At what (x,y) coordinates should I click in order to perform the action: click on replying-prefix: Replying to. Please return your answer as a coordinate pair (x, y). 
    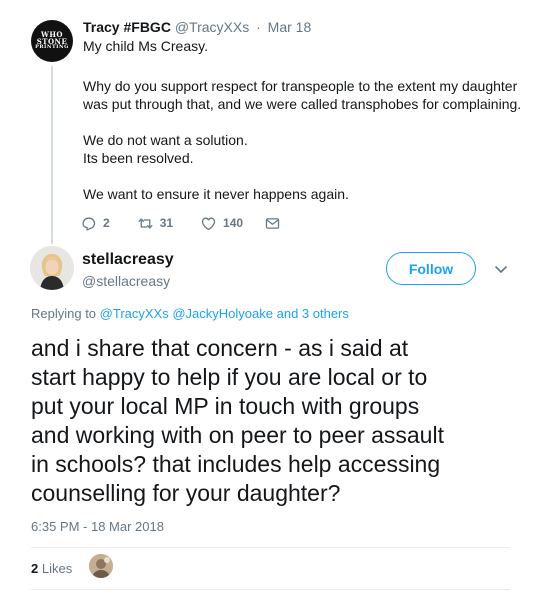
    Looking at the image, I should click on (64, 313).